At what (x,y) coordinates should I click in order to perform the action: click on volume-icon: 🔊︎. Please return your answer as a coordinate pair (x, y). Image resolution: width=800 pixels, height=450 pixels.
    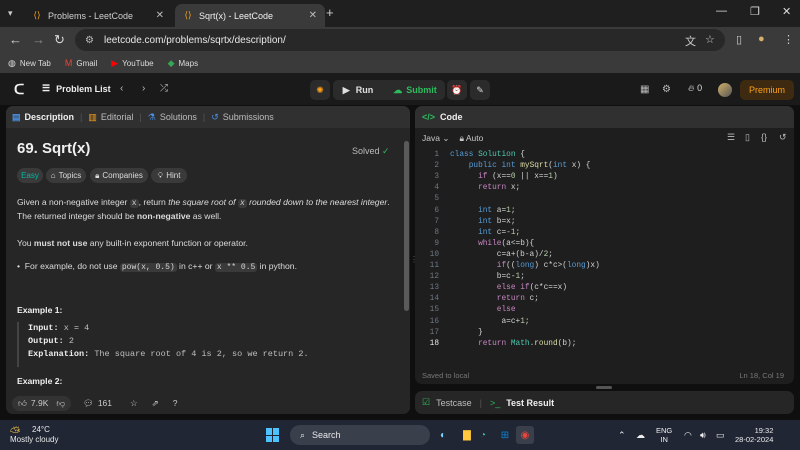
    Looking at the image, I should click on (703, 435).